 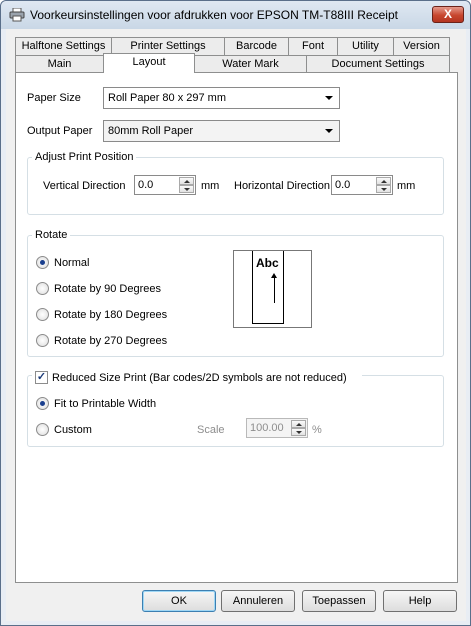 I want to click on tab-barcode: Barcode, so click(x=256, y=46).